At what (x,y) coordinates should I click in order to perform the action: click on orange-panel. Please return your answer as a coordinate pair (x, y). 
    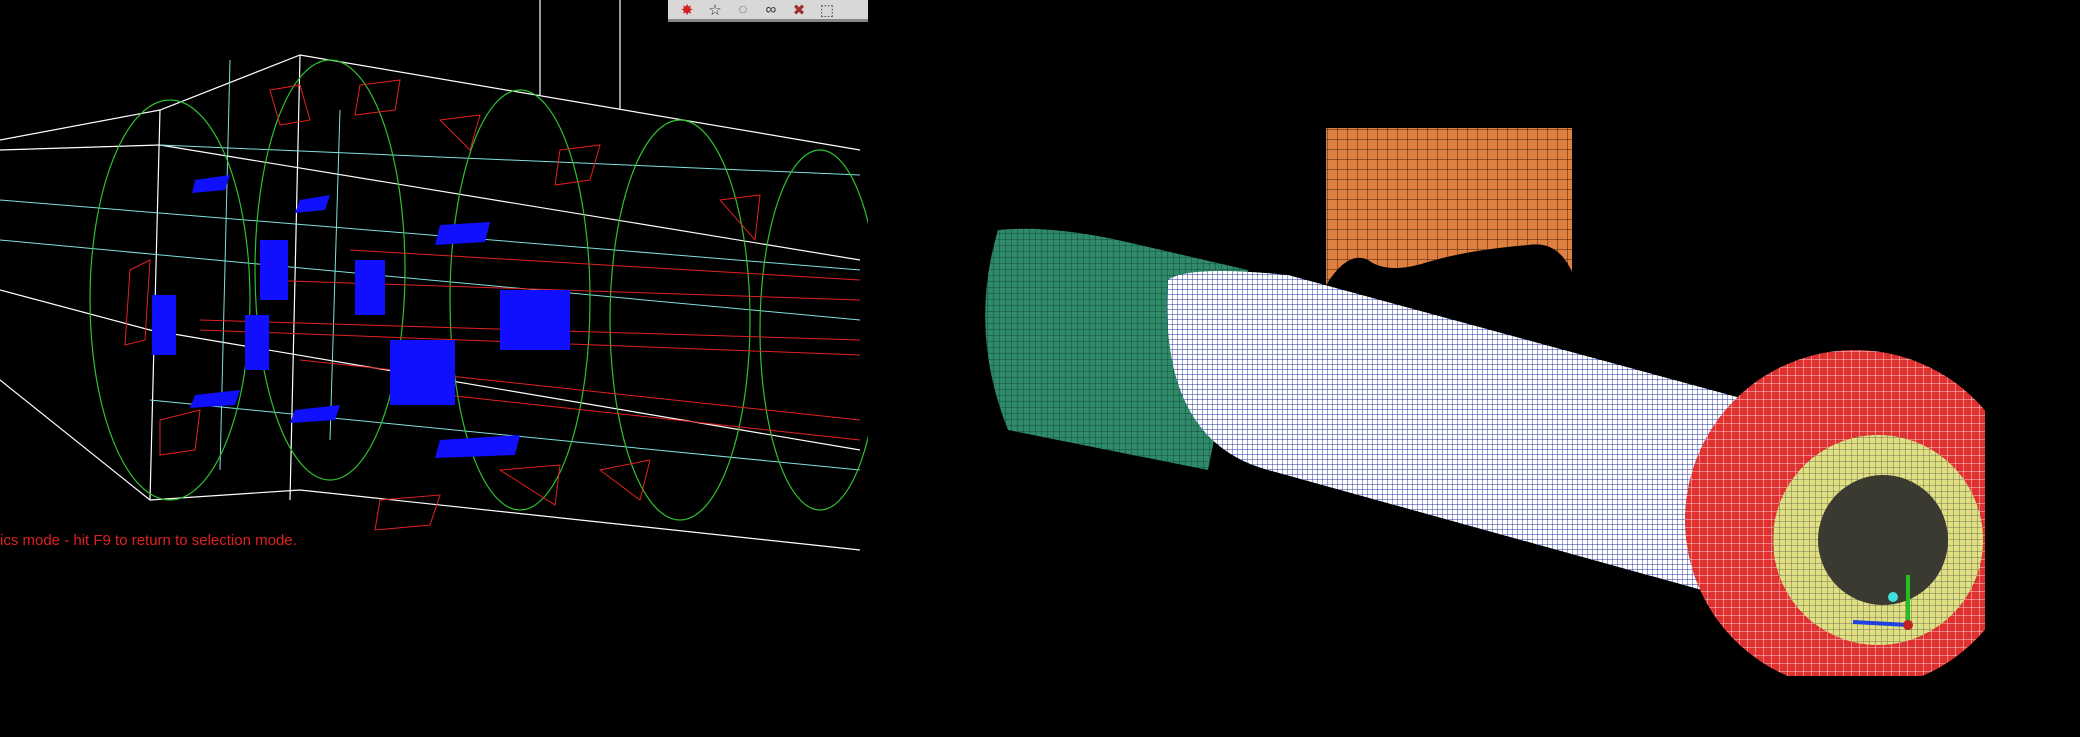
    Looking at the image, I should click on (1449, 206).